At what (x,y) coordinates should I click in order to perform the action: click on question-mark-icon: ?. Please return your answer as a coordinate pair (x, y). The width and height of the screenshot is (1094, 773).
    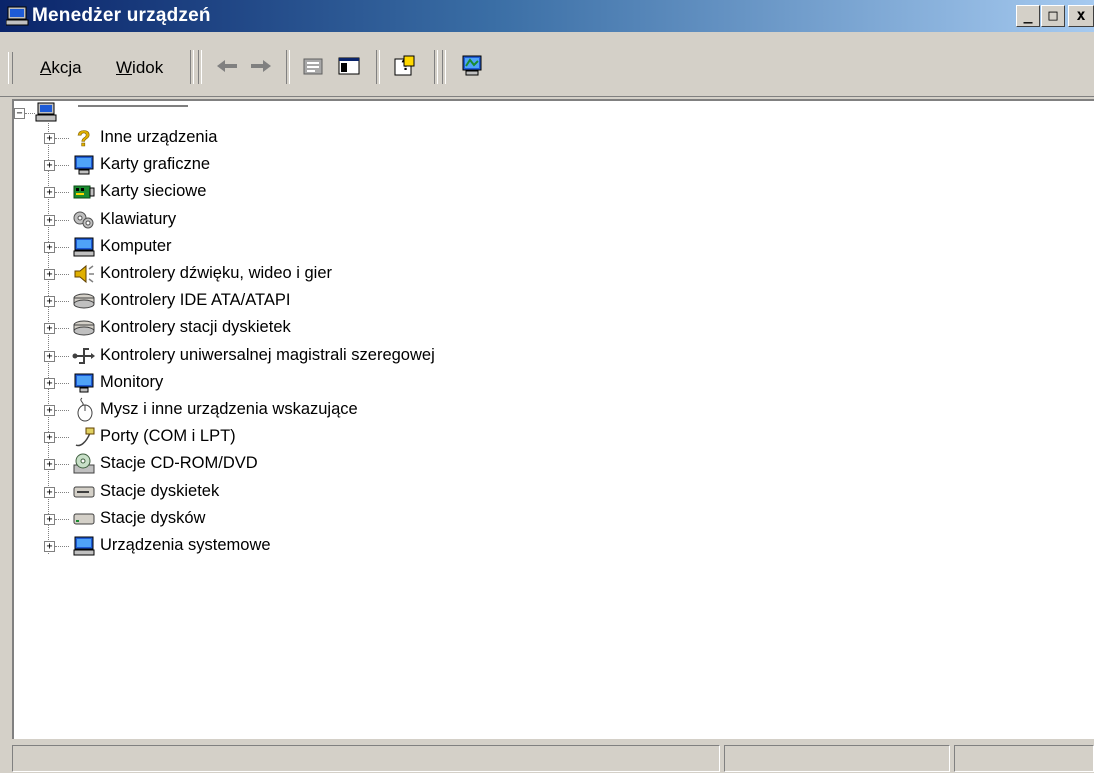
    Looking at the image, I should click on (84, 138).